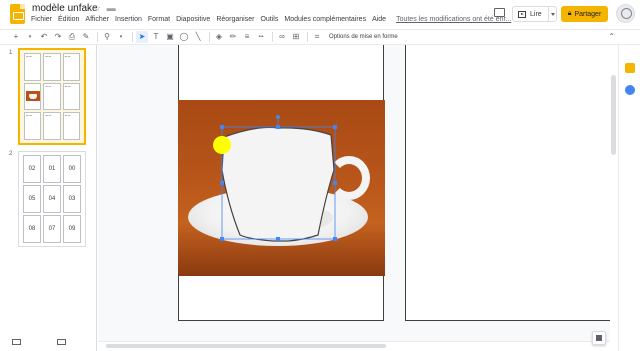 The image size is (640, 351). What do you see at coordinates (52, 169) in the screenshot?
I see `thumb-cell-label: 01` at bounding box center [52, 169].